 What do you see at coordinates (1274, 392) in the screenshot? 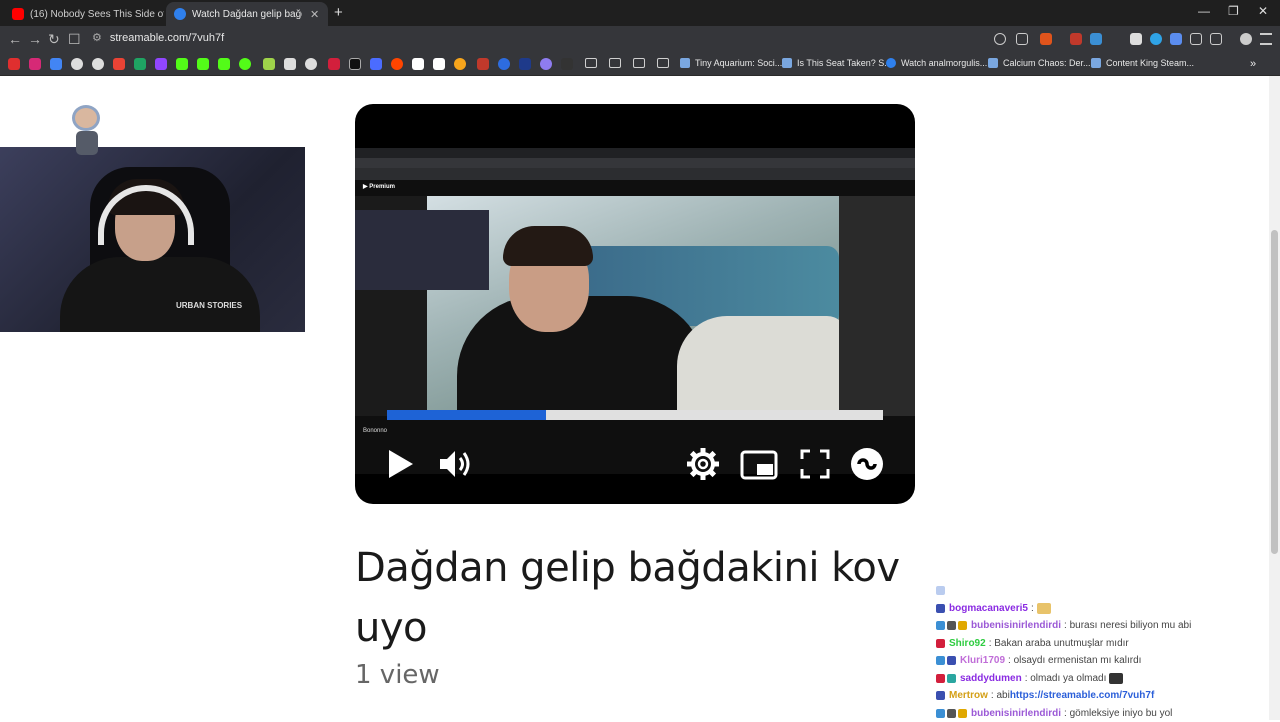
I see `scrollbar-thumb` at bounding box center [1274, 392].